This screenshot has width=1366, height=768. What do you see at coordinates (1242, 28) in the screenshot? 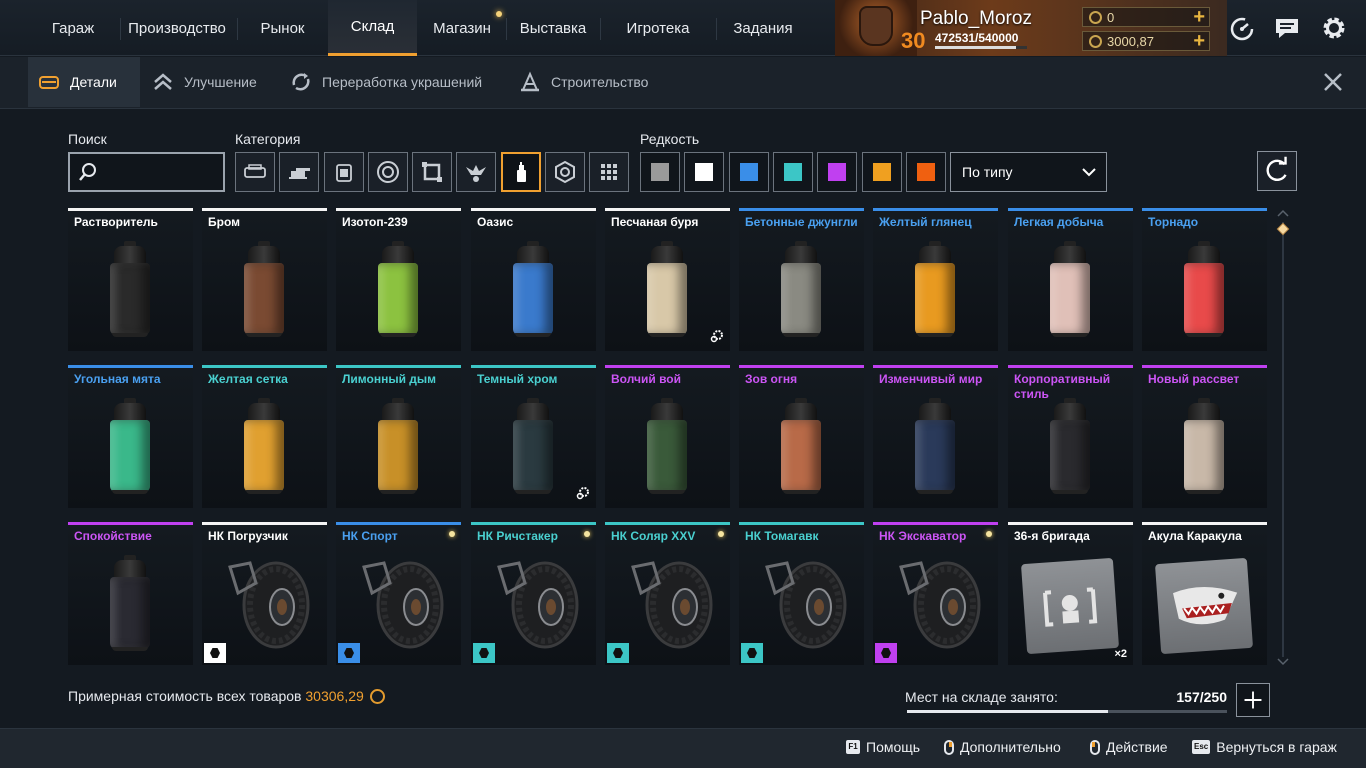
I see `speedometer-icon` at bounding box center [1242, 28].